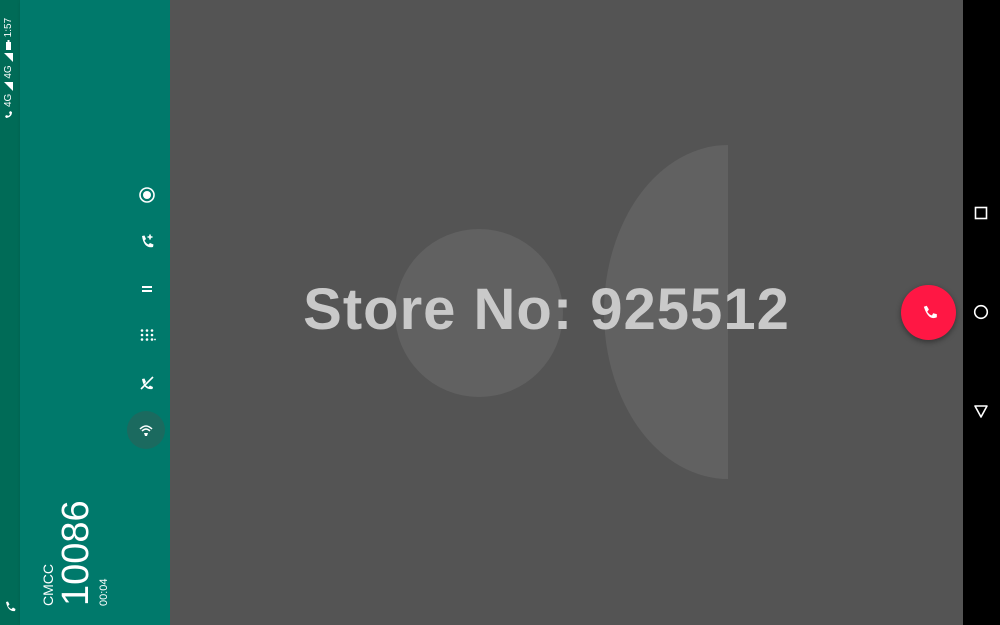 This screenshot has height=625, width=1000. Describe the element at coordinates (8, 114) in the screenshot. I see `hd-call-icon` at that location.